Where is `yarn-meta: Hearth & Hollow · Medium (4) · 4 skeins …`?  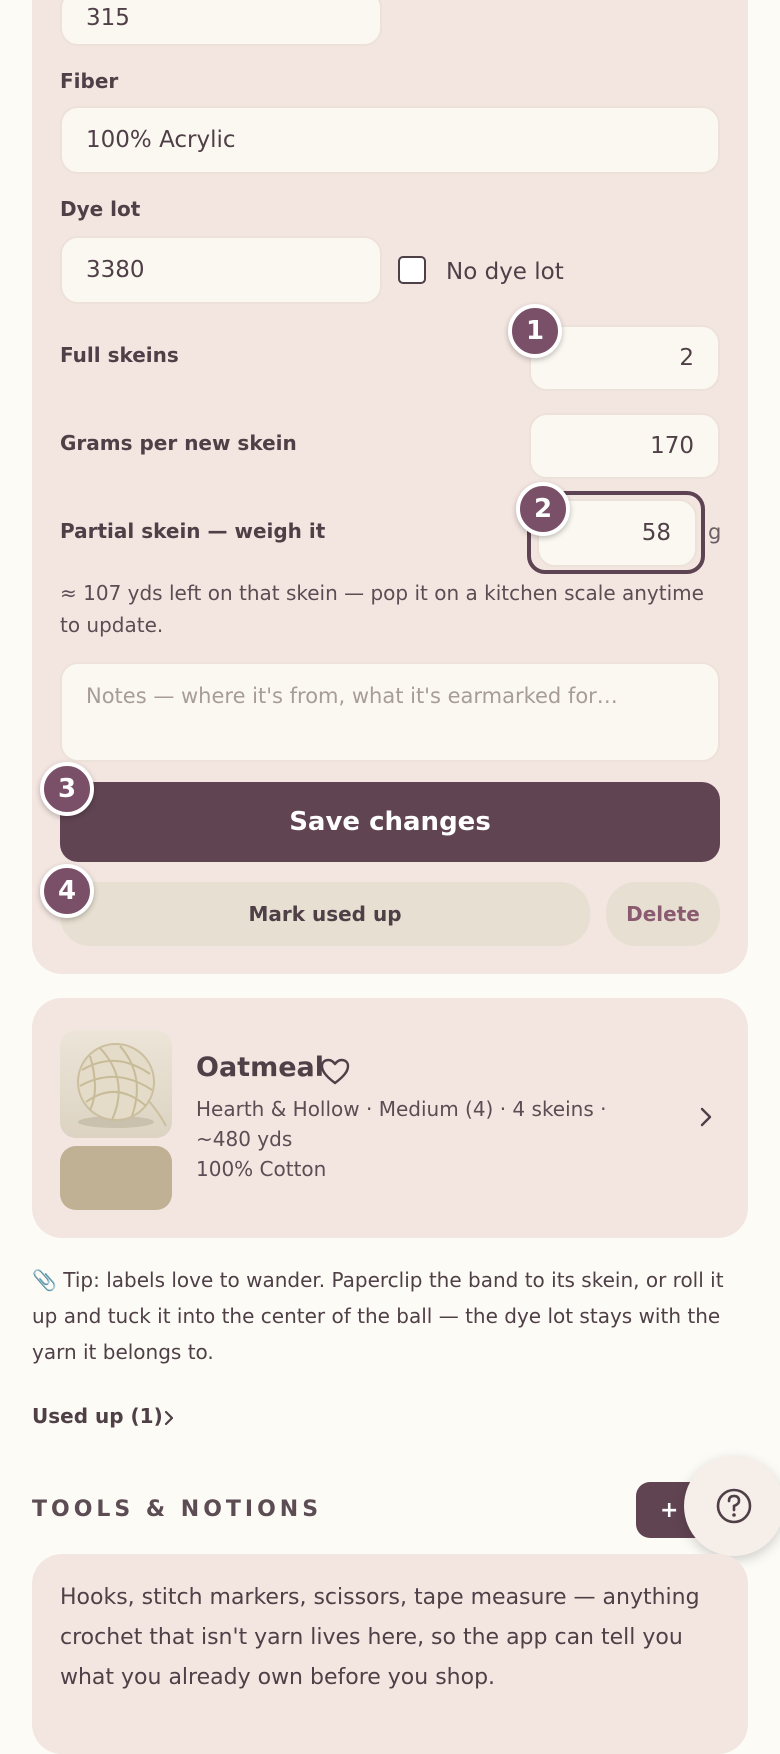
yarn-meta: Hearth & Hollow · Medium (4) · 4 skeins … is located at coordinates (401, 1124).